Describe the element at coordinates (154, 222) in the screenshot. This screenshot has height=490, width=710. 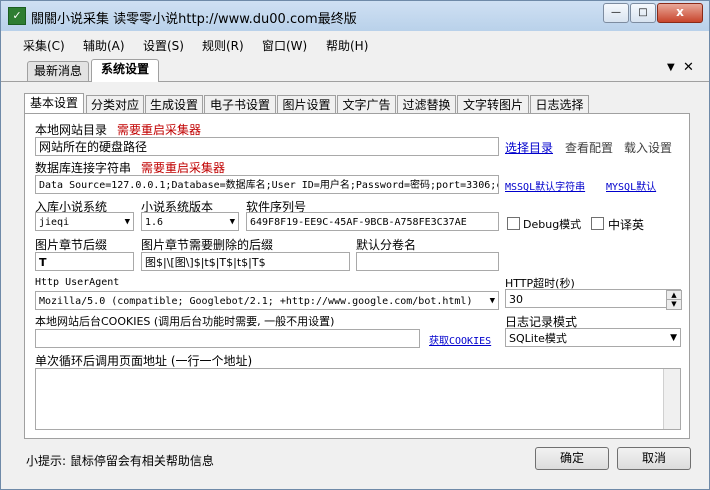
I see `system-version-value: 1.6` at that location.